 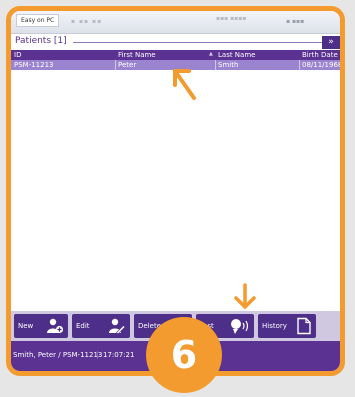 What do you see at coordinates (331, 42) in the screenshot?
I see `expand-button: »` at bounding box center [331, 42].